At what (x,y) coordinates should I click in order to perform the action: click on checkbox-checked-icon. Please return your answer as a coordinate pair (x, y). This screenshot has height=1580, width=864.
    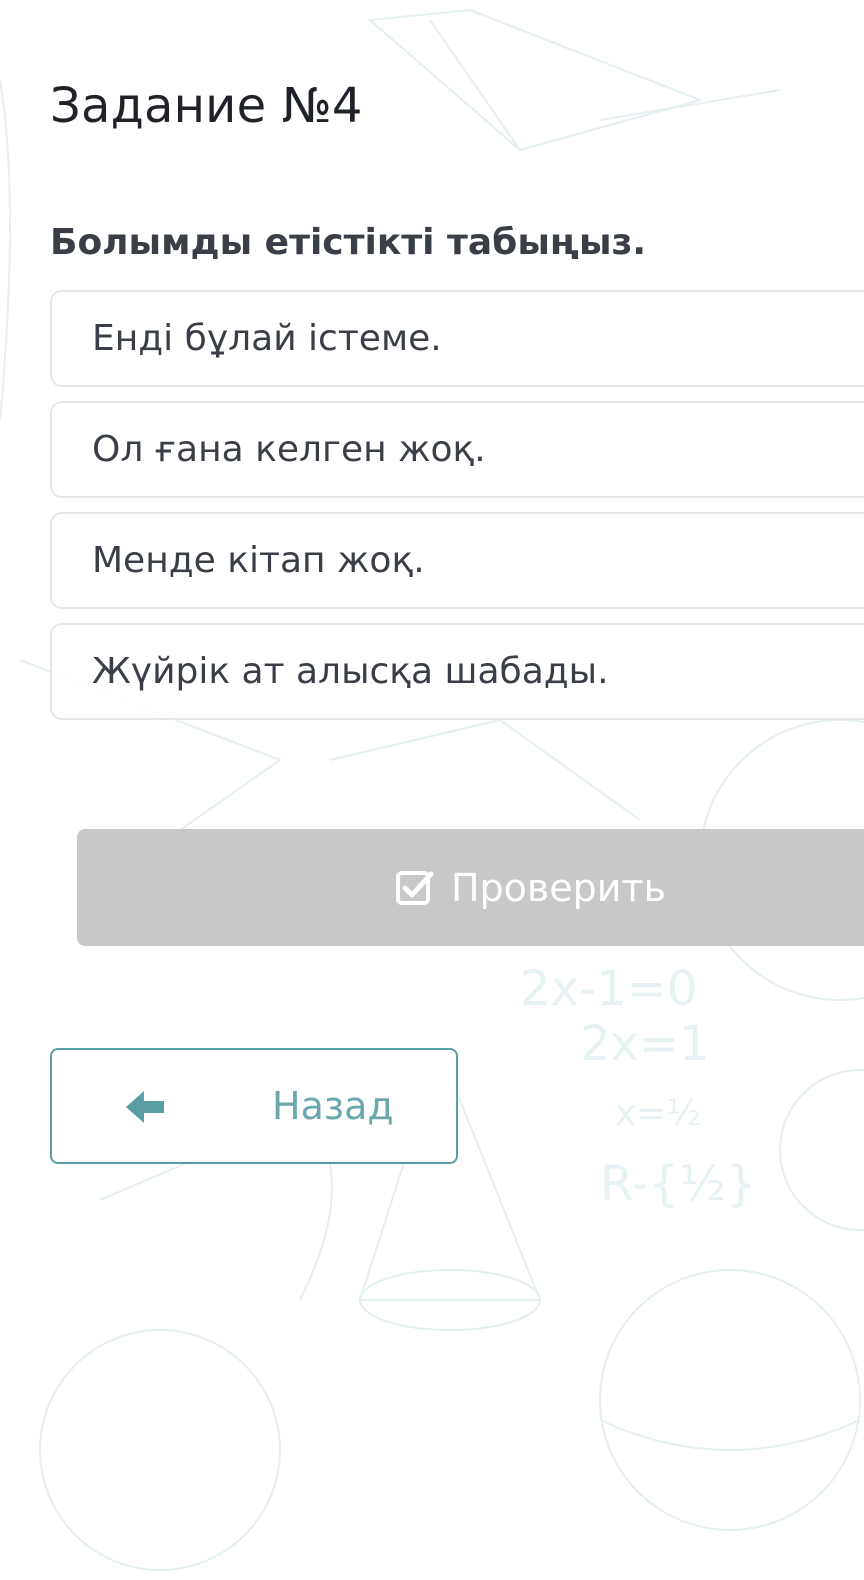
    Looking at the image, I should click on (414, 887).